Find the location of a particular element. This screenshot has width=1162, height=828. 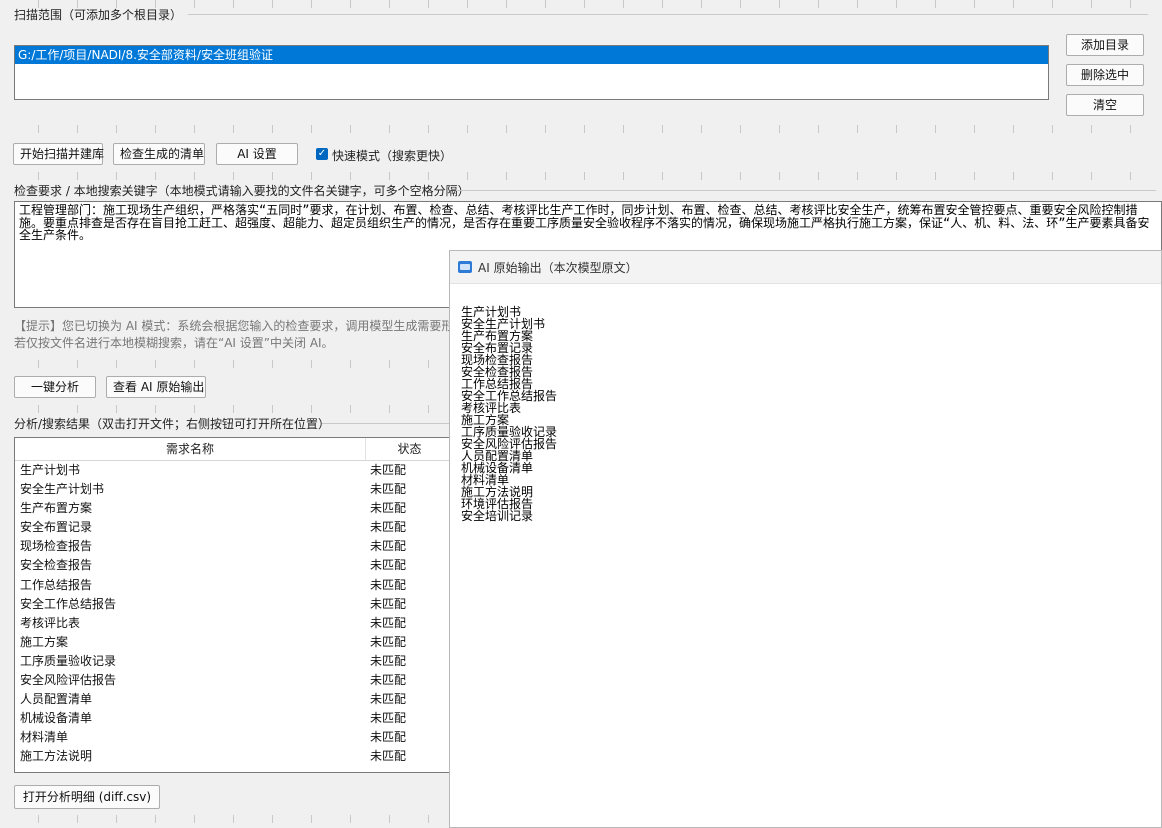

output-line: 安全布置记录 is located at coordinates (497, 348).